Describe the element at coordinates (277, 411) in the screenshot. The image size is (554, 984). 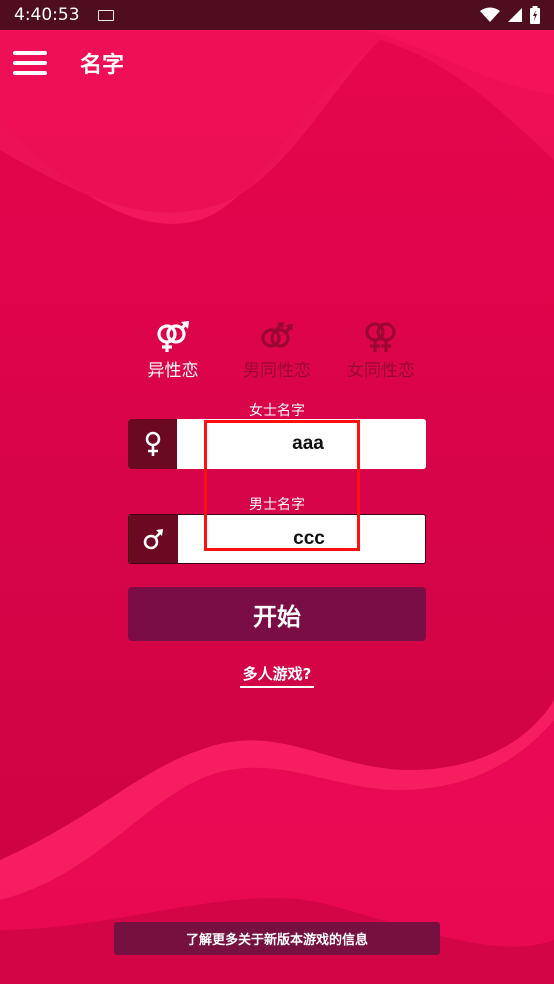
I see `female-name-label: 女士名字` at that location.